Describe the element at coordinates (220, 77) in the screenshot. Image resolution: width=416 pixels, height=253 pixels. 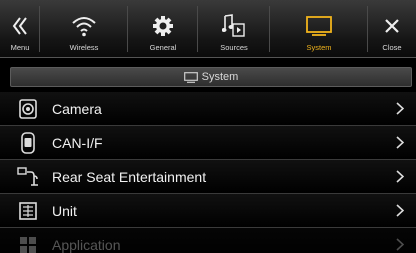
I see `section-title: System` at that location.